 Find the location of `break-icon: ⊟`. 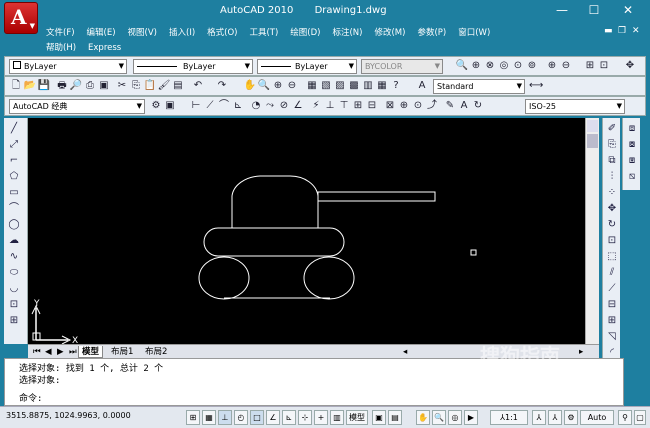

break-icon: ⊟ is located at coordinates (612, 305).